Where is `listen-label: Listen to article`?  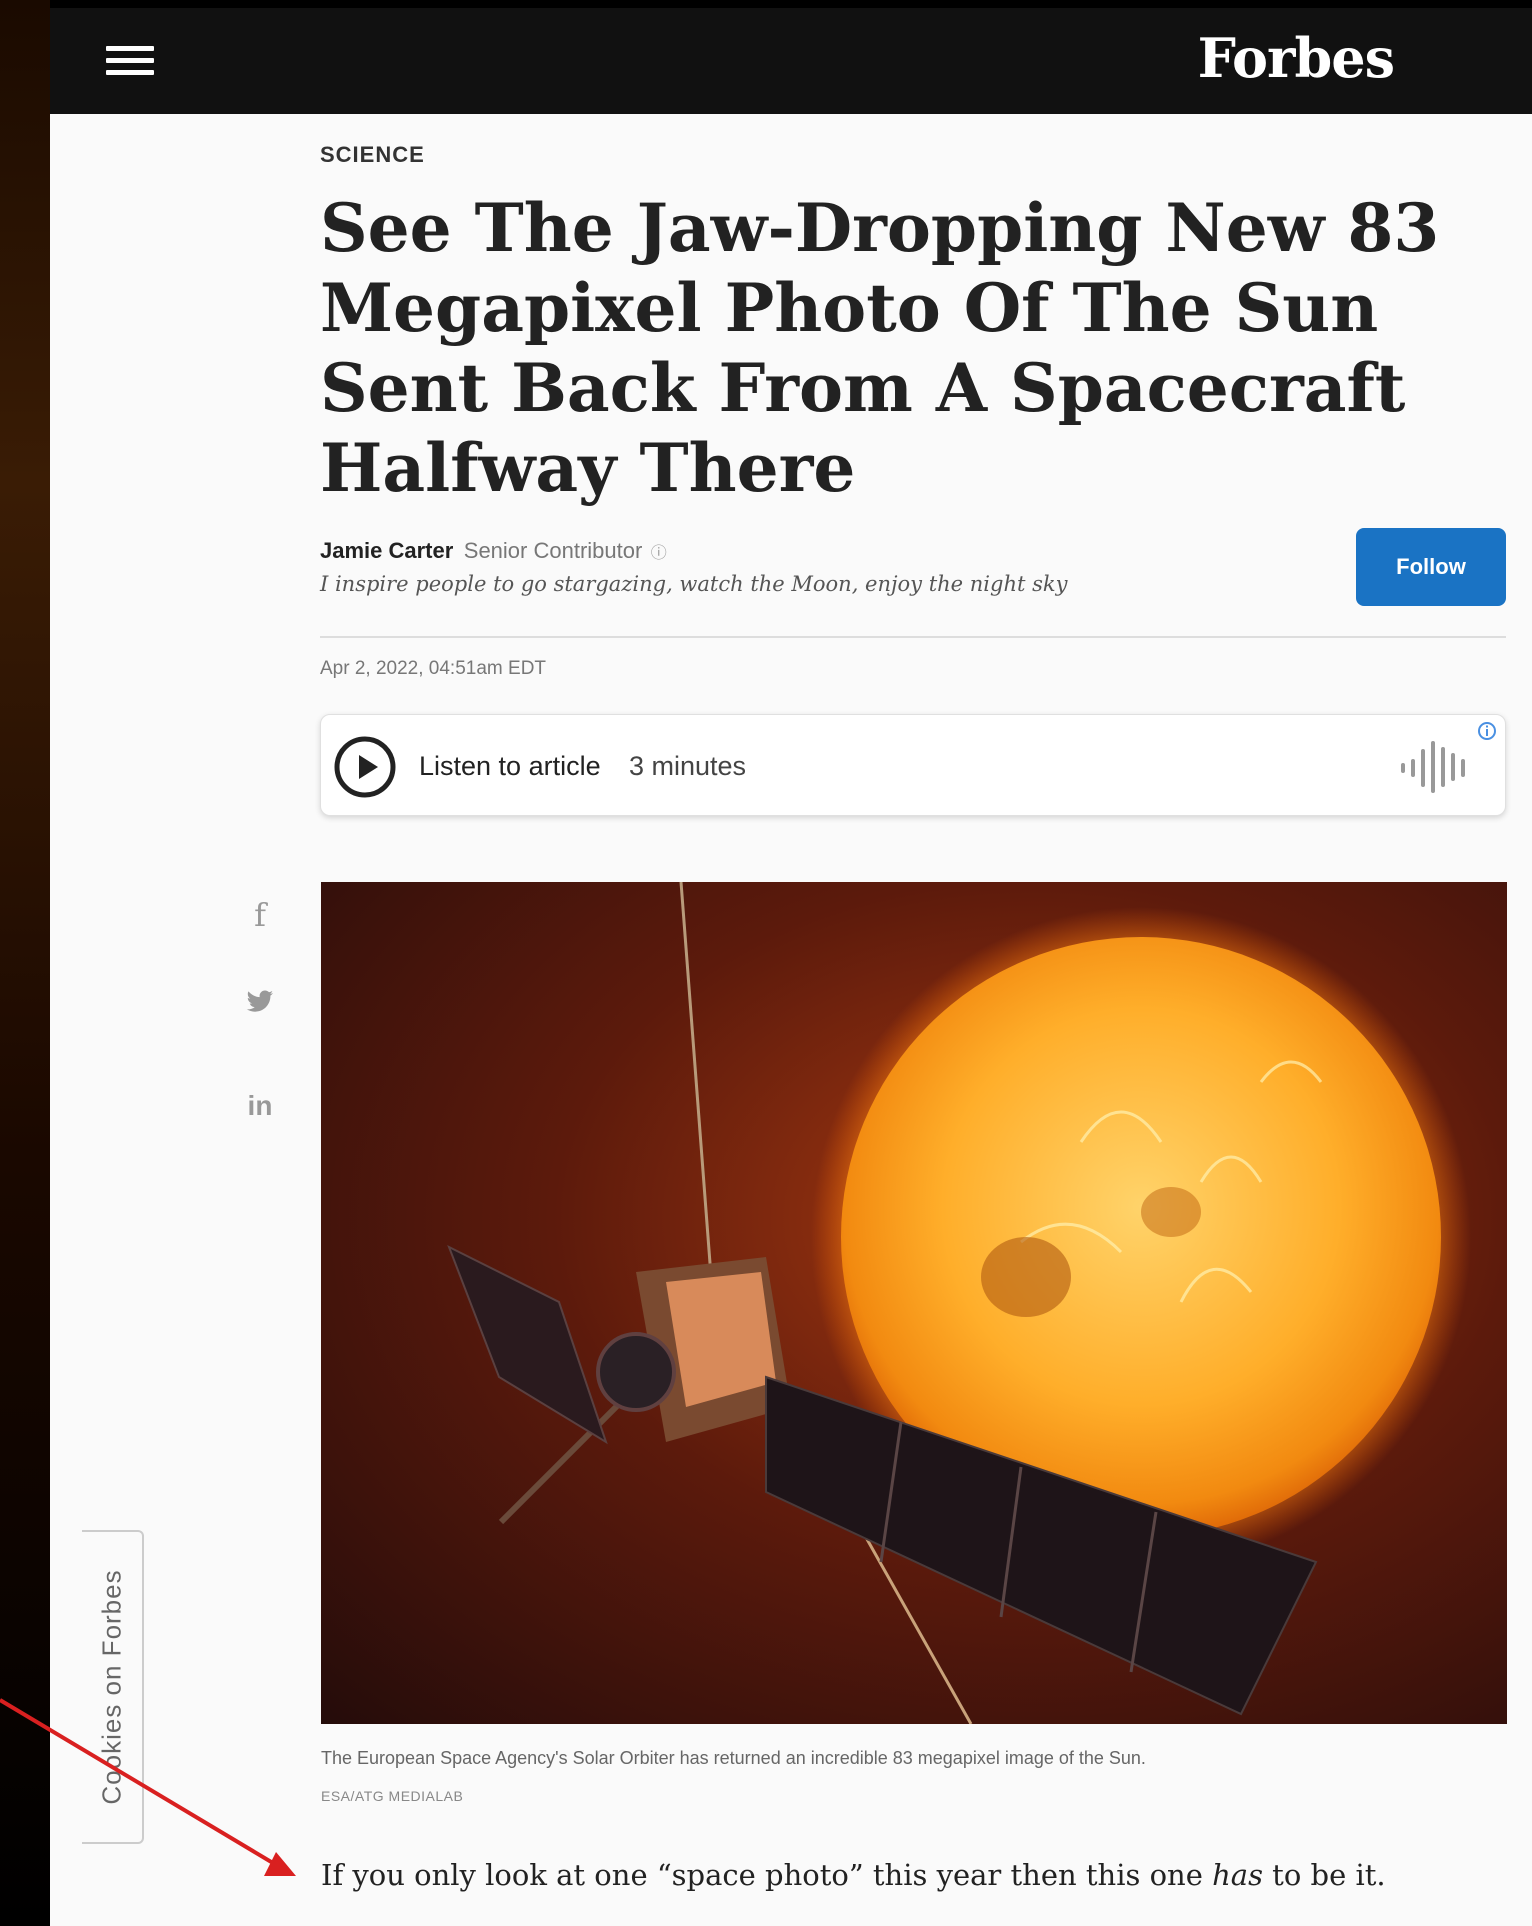
listen-label: Listen to article is located at coordinates (510, 766).